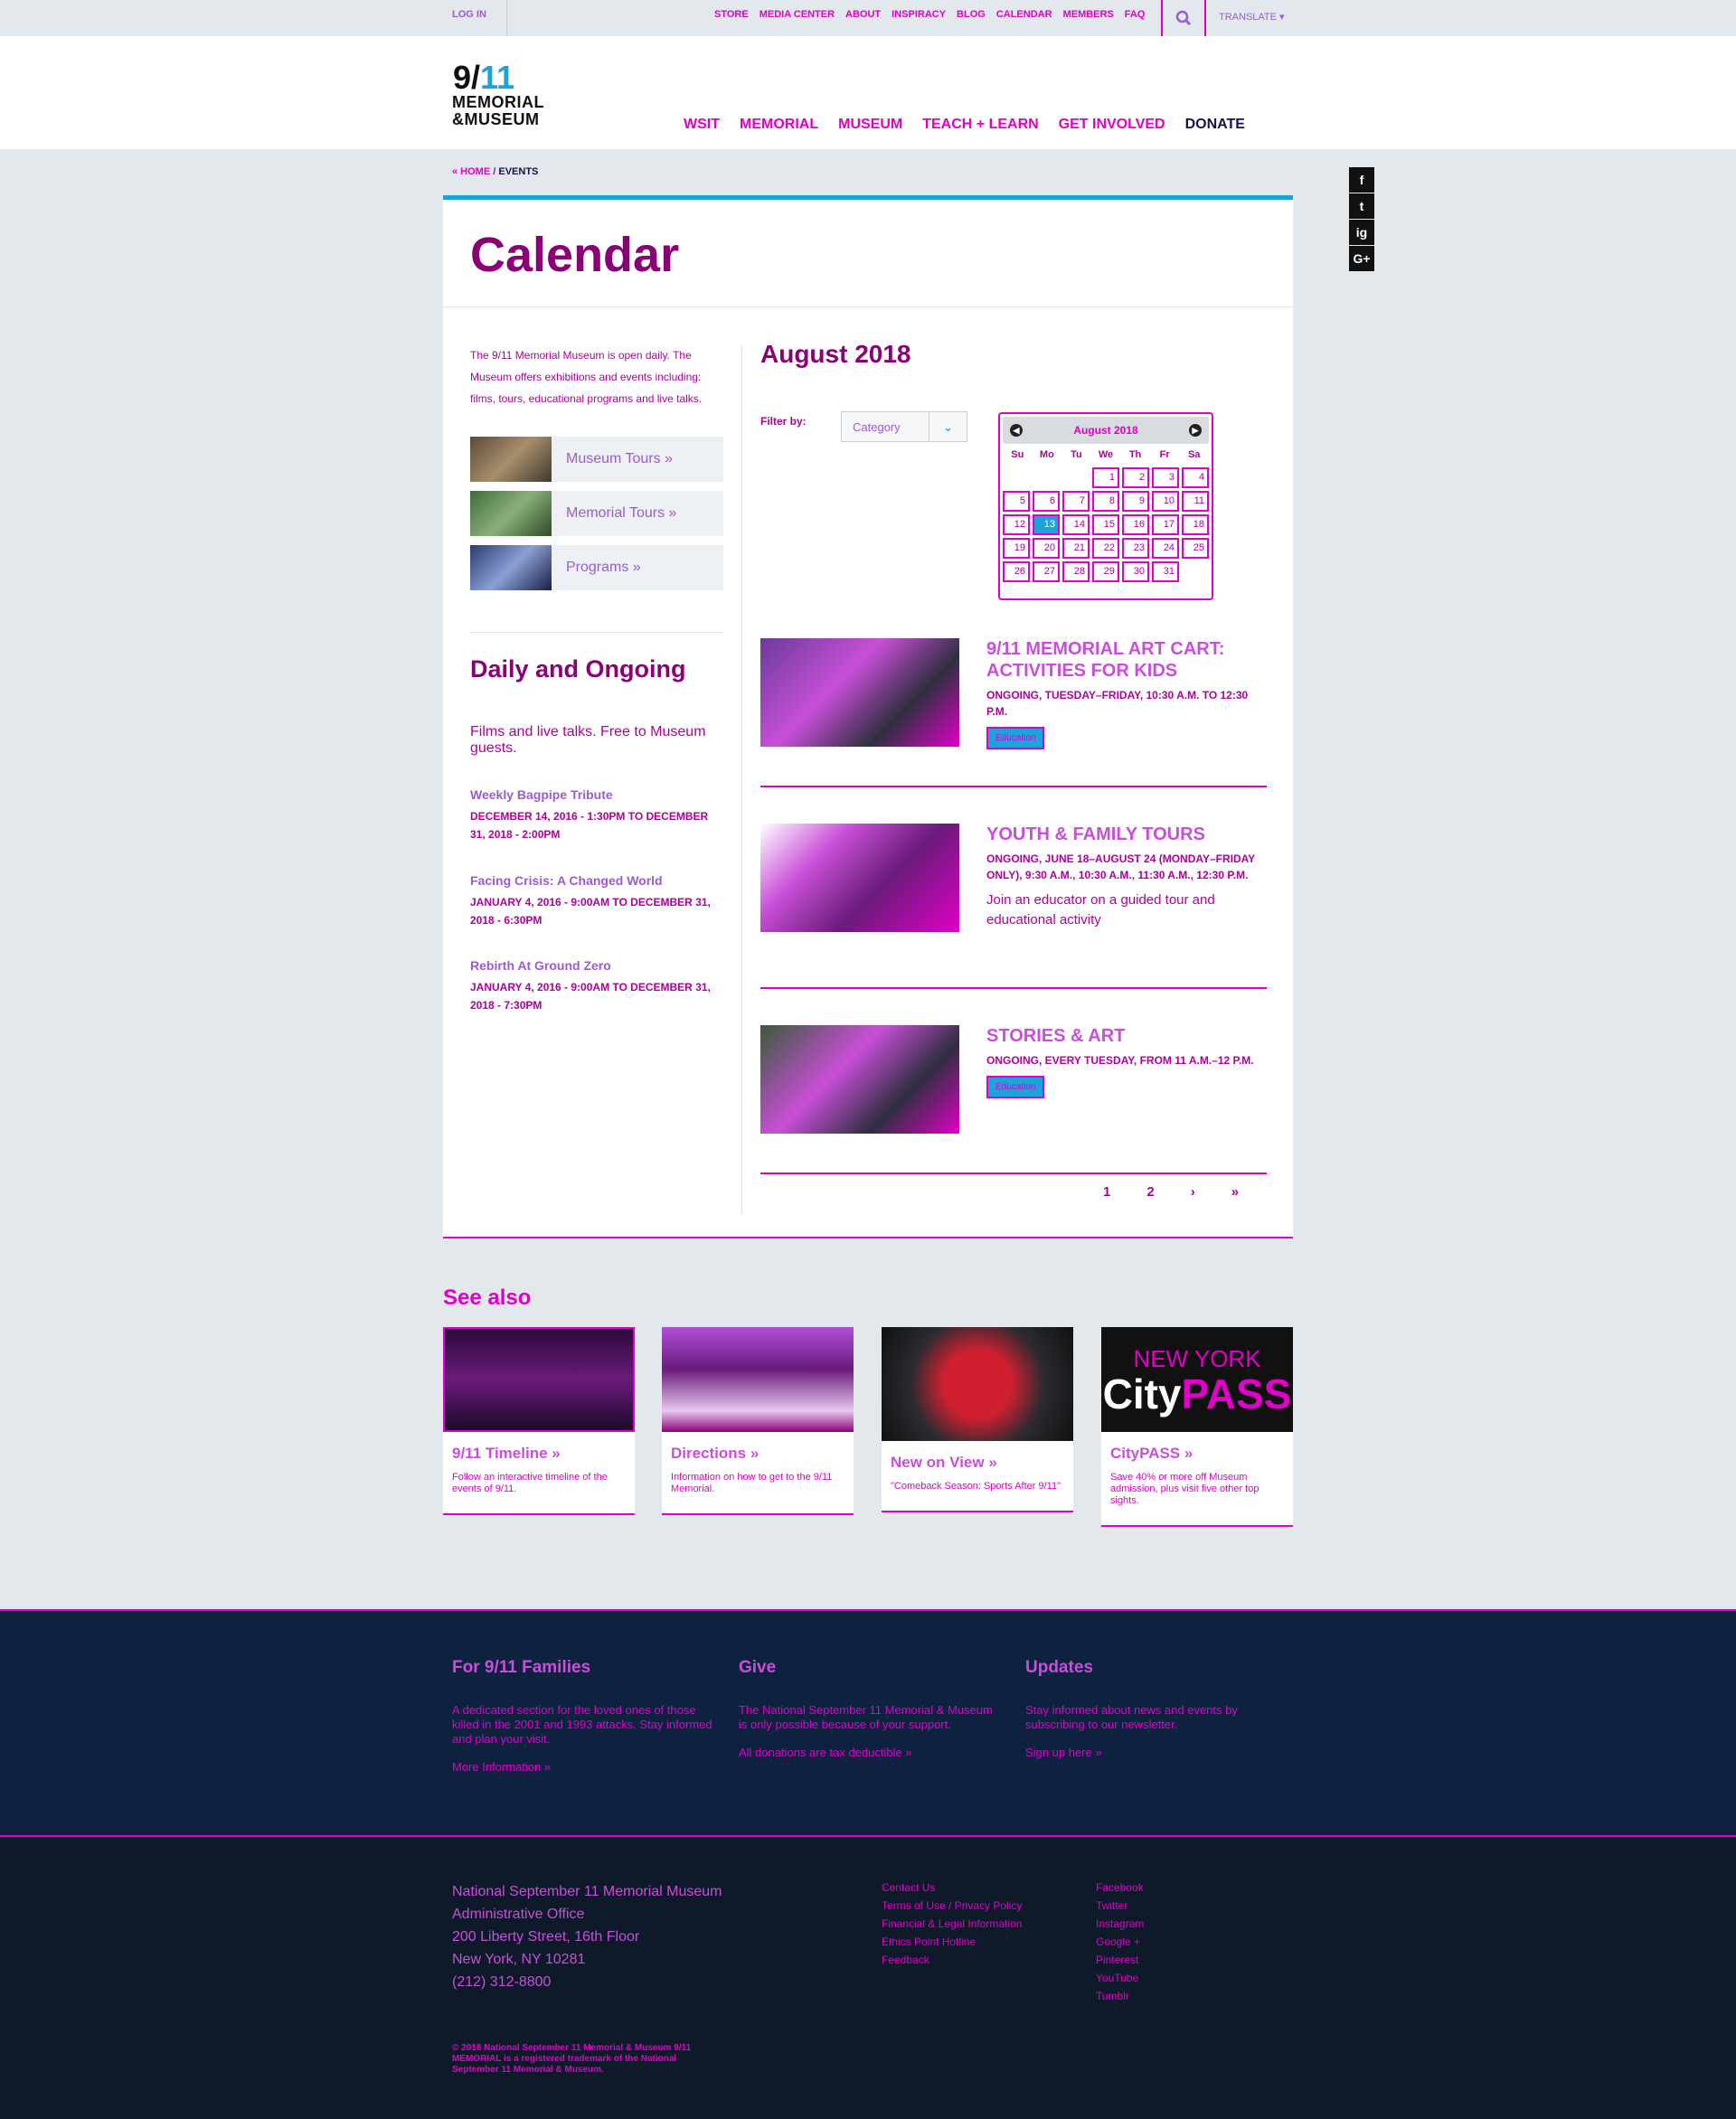 This screenshot has height=2119, width=1736. Describe the element at coordinates (1120, 1906) in the screenshot. I see `footer-link-twitter: Twitter` at that location.